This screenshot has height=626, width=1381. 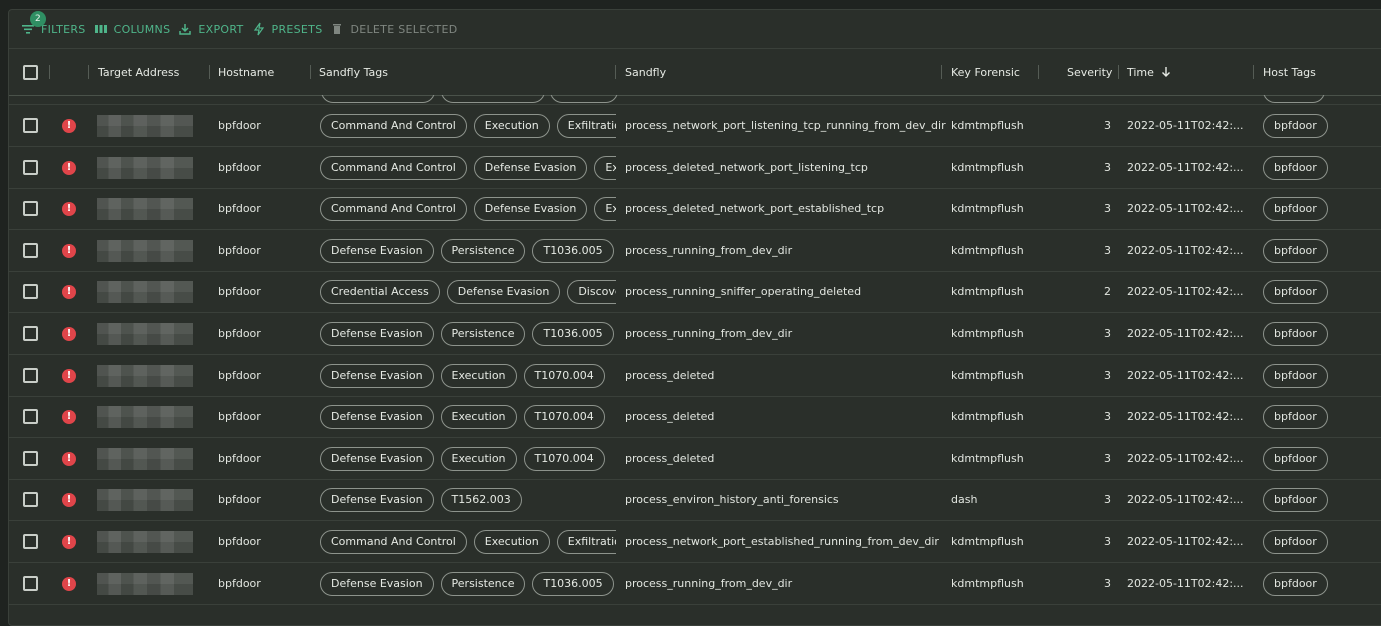 What do you see at coordinates (964, 499) in the screenshot?
I see `key-forensic-cell: dash` at bounding box center [964, 499].